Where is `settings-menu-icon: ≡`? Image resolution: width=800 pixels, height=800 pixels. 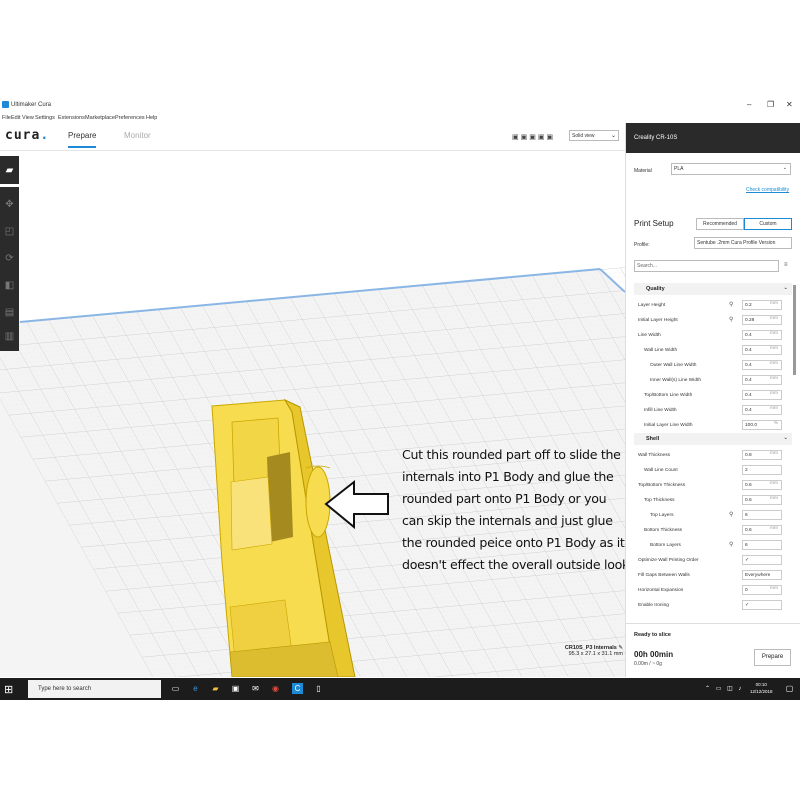
settings-menu-icon: ≡ is located at coordinates (786, 265).